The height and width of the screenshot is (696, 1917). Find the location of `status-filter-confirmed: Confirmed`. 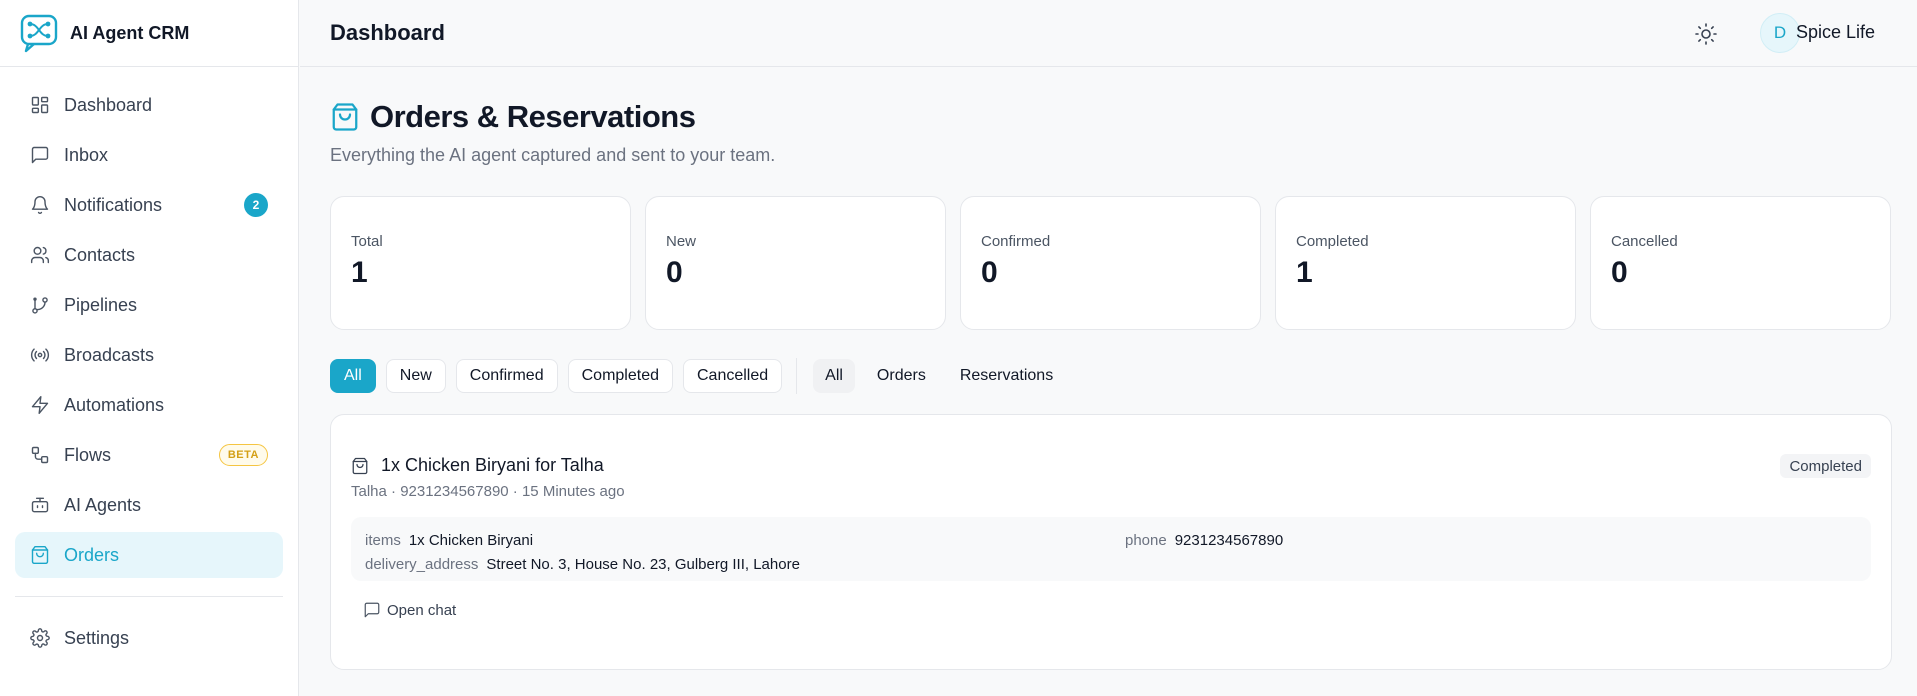

status-filter-confirmed: Confirmed is located at coordinates (506, 376).